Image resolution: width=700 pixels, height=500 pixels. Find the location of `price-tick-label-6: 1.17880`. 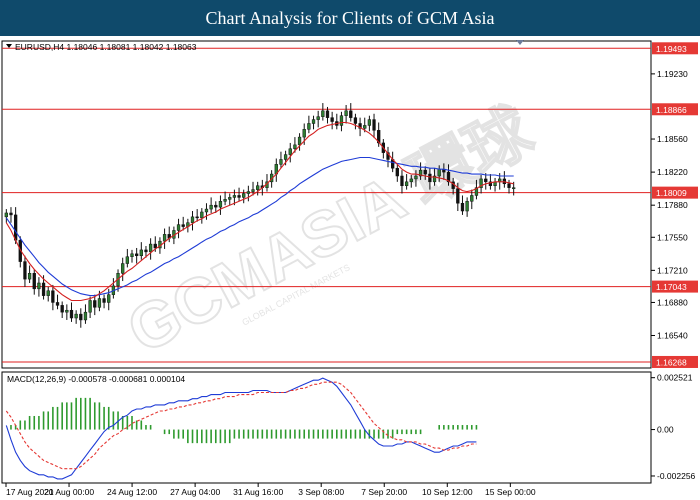

price-tick-label-6: 1.17880 is located at coordinates (672, 205).